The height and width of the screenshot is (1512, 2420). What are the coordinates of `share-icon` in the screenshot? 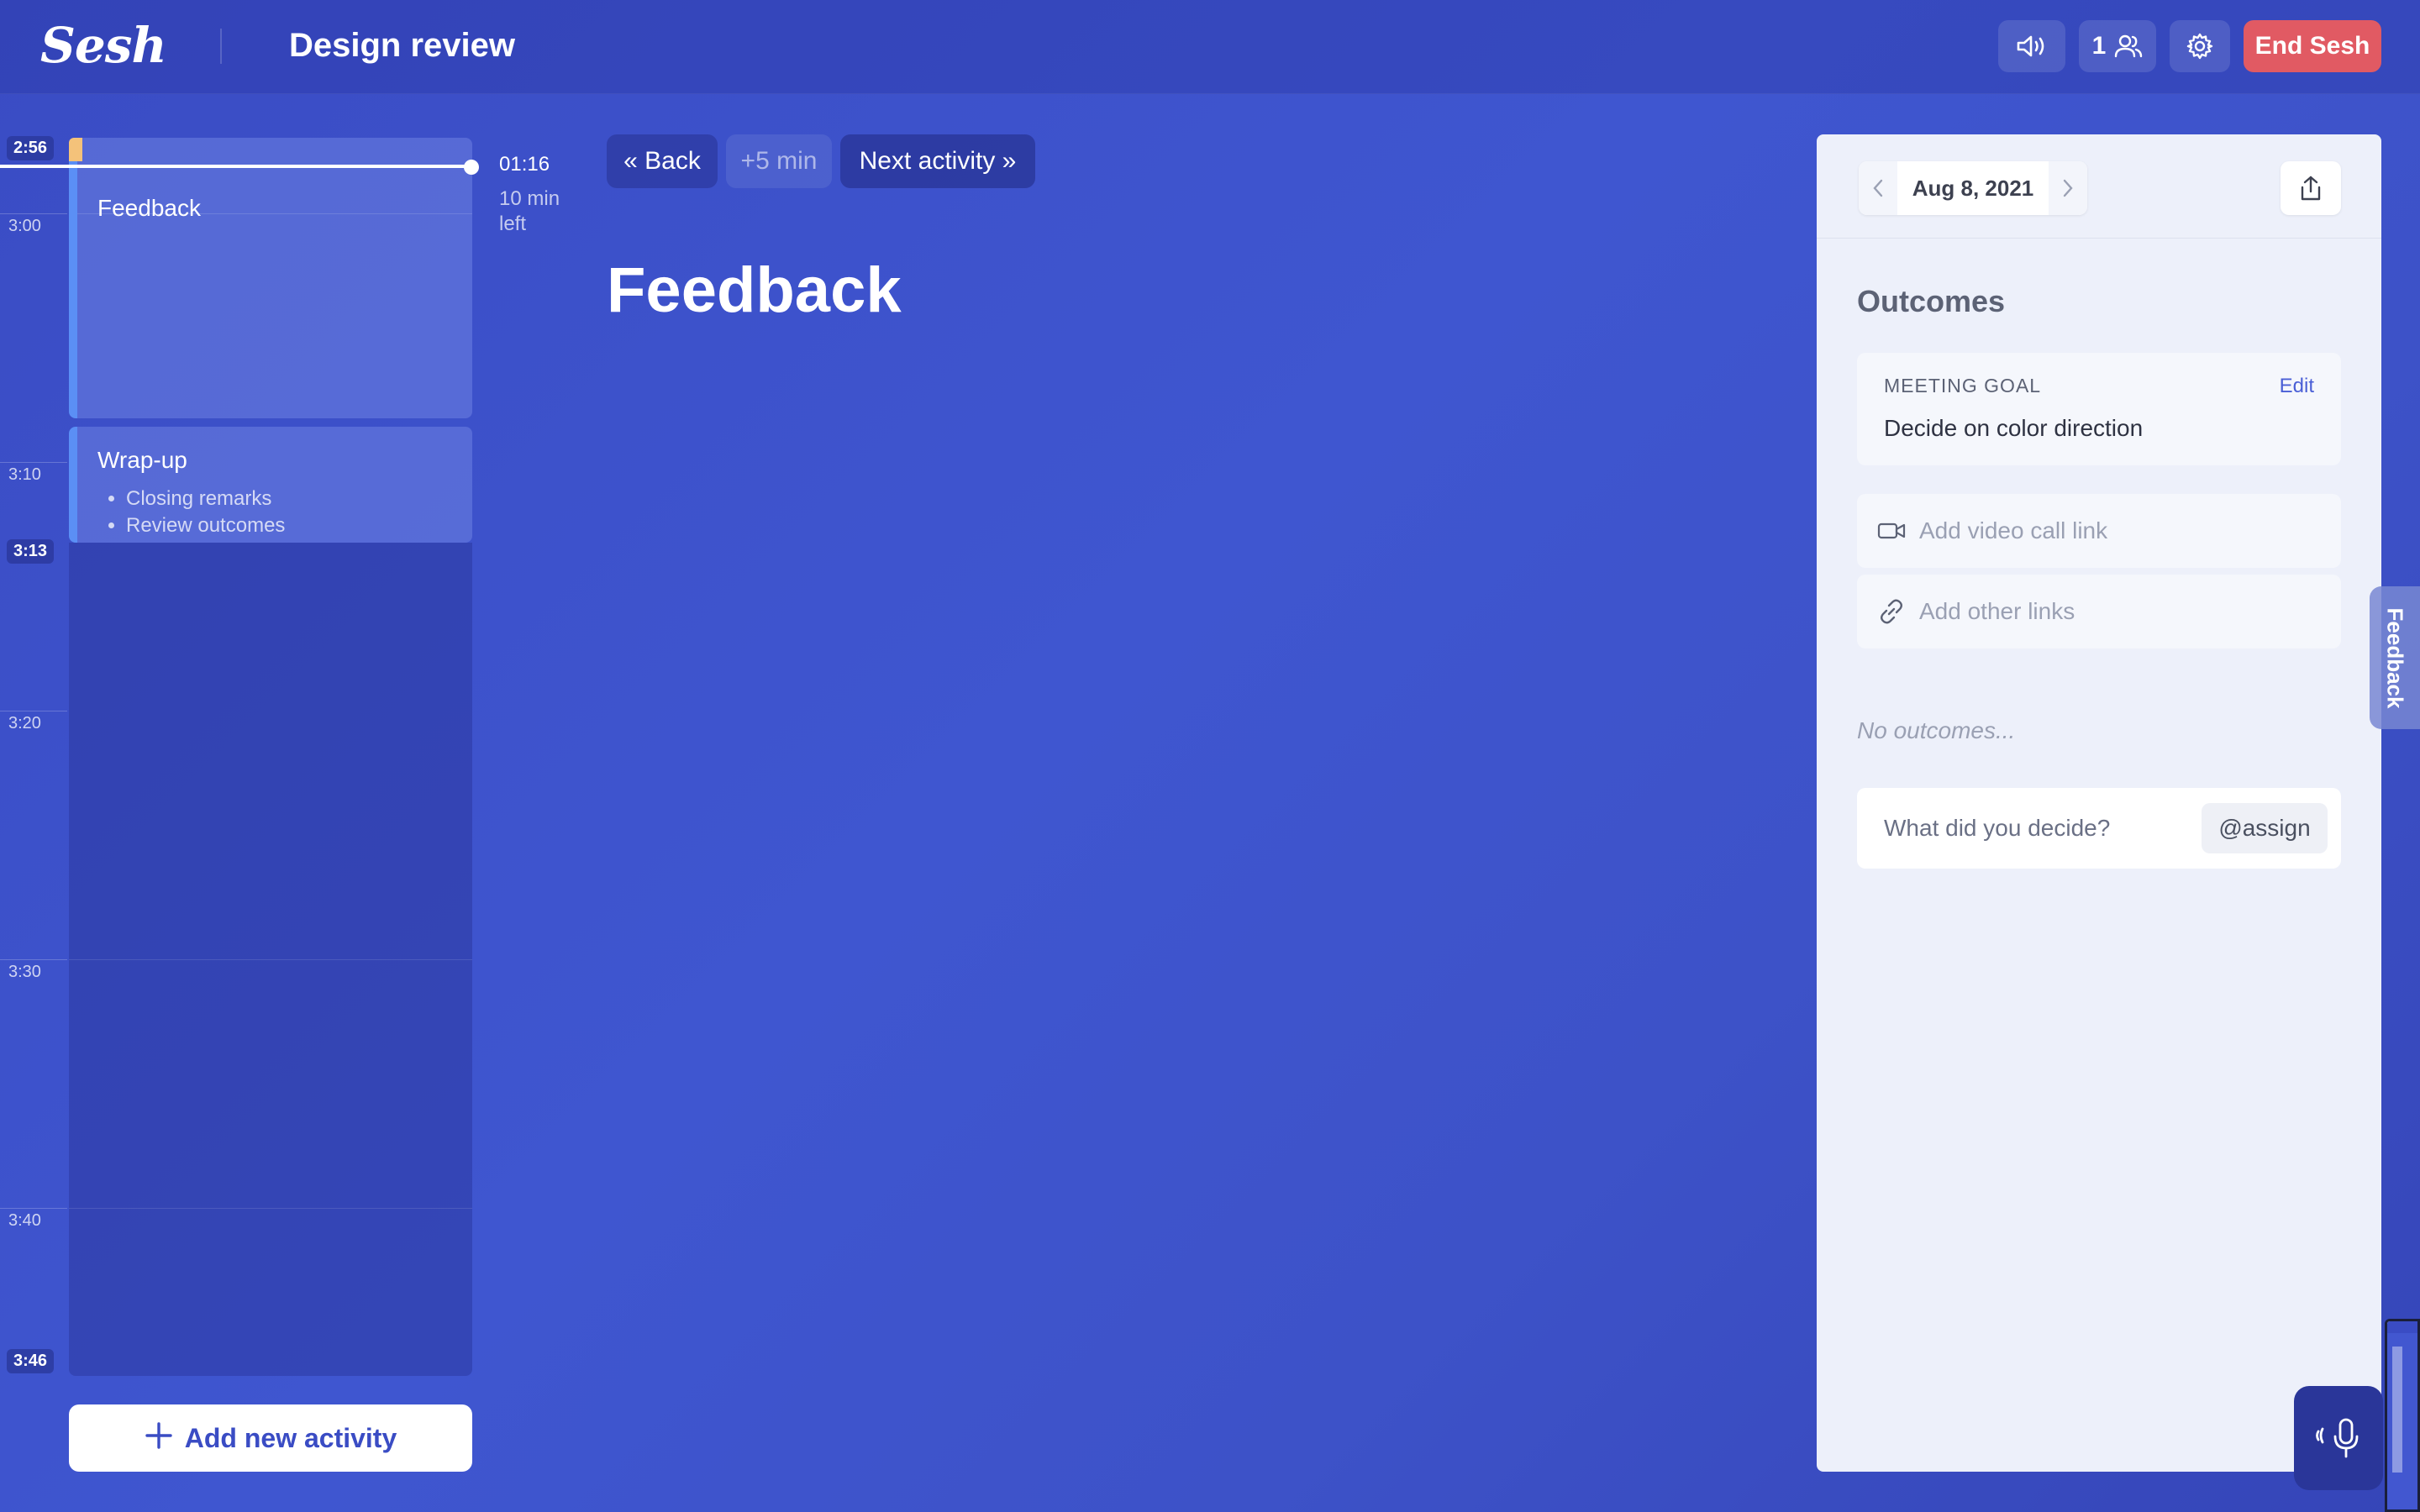 It's located at (2311, 188).